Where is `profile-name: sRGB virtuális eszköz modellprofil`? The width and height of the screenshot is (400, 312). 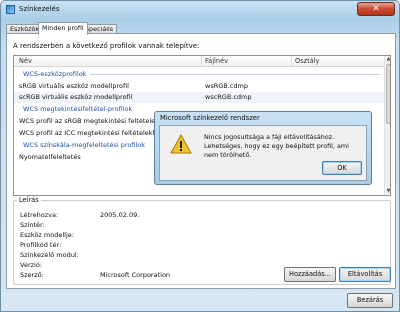
profile-name: sRGB virtuális eszköz modellprofil is located at coordinates (74, 86).